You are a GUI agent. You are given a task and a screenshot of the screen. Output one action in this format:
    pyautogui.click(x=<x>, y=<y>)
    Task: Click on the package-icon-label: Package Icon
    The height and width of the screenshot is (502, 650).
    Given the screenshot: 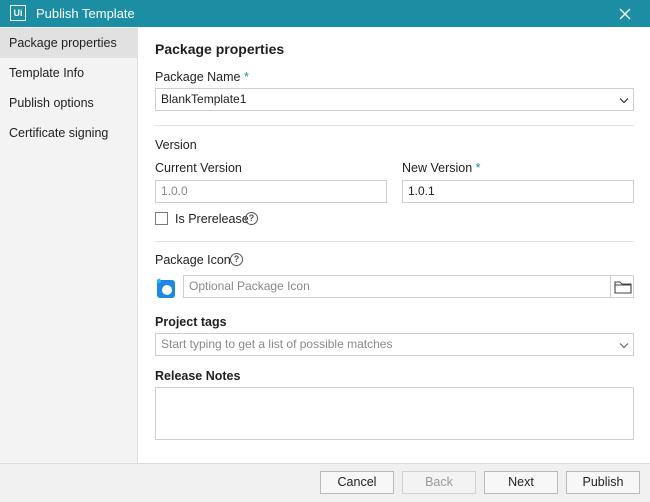 What is the action you would take?
    pyautogui.click(x=193, y=260)
    